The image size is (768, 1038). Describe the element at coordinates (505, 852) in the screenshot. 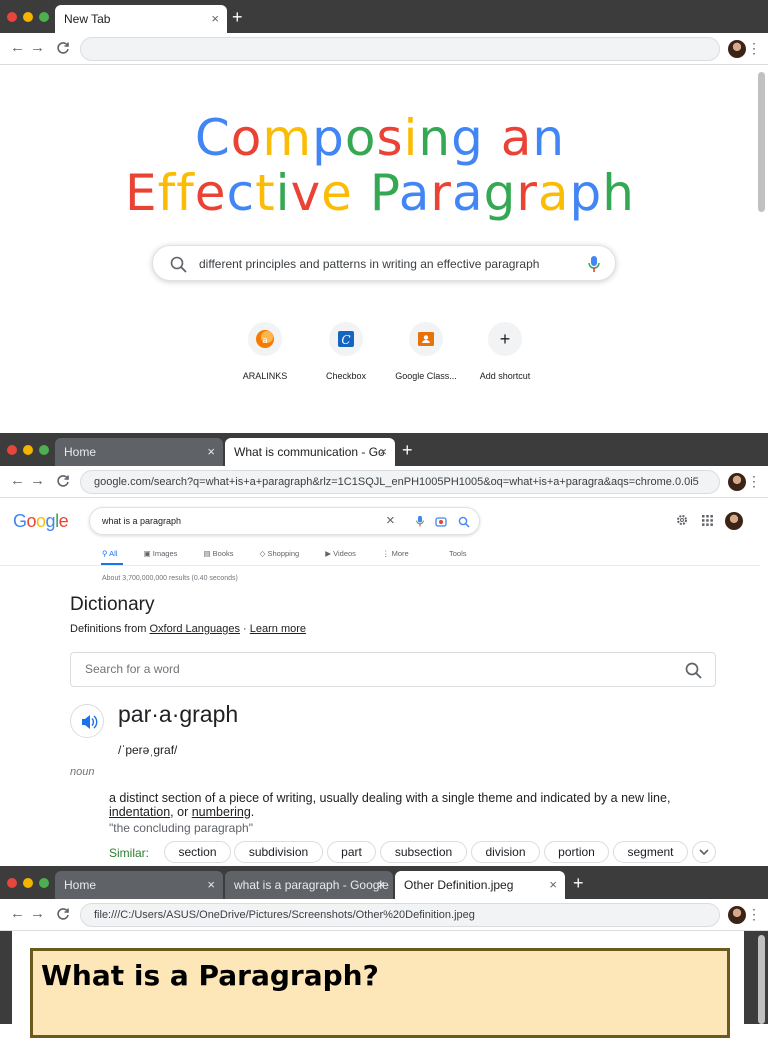

I see `similar-chip-division: division` at that location.